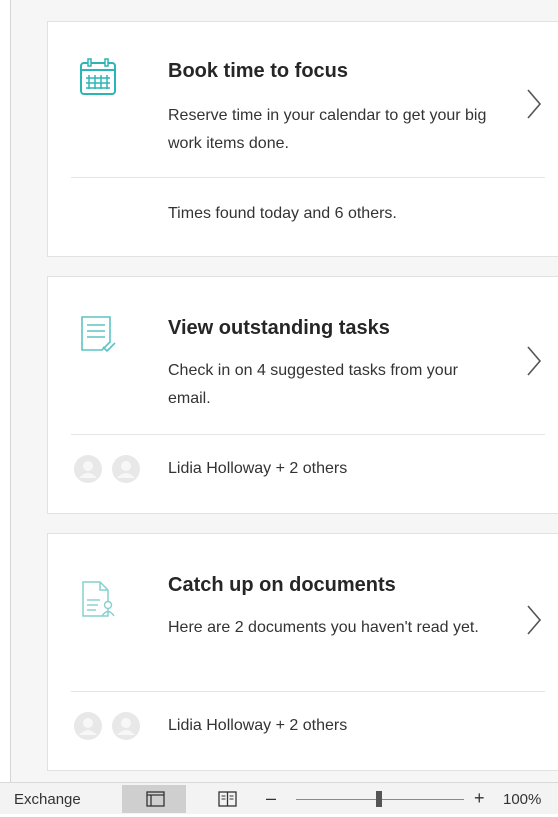  Describe the element at coordinates (479, 798) in the screenshot. I see `zoom-in-button: +` at that location.